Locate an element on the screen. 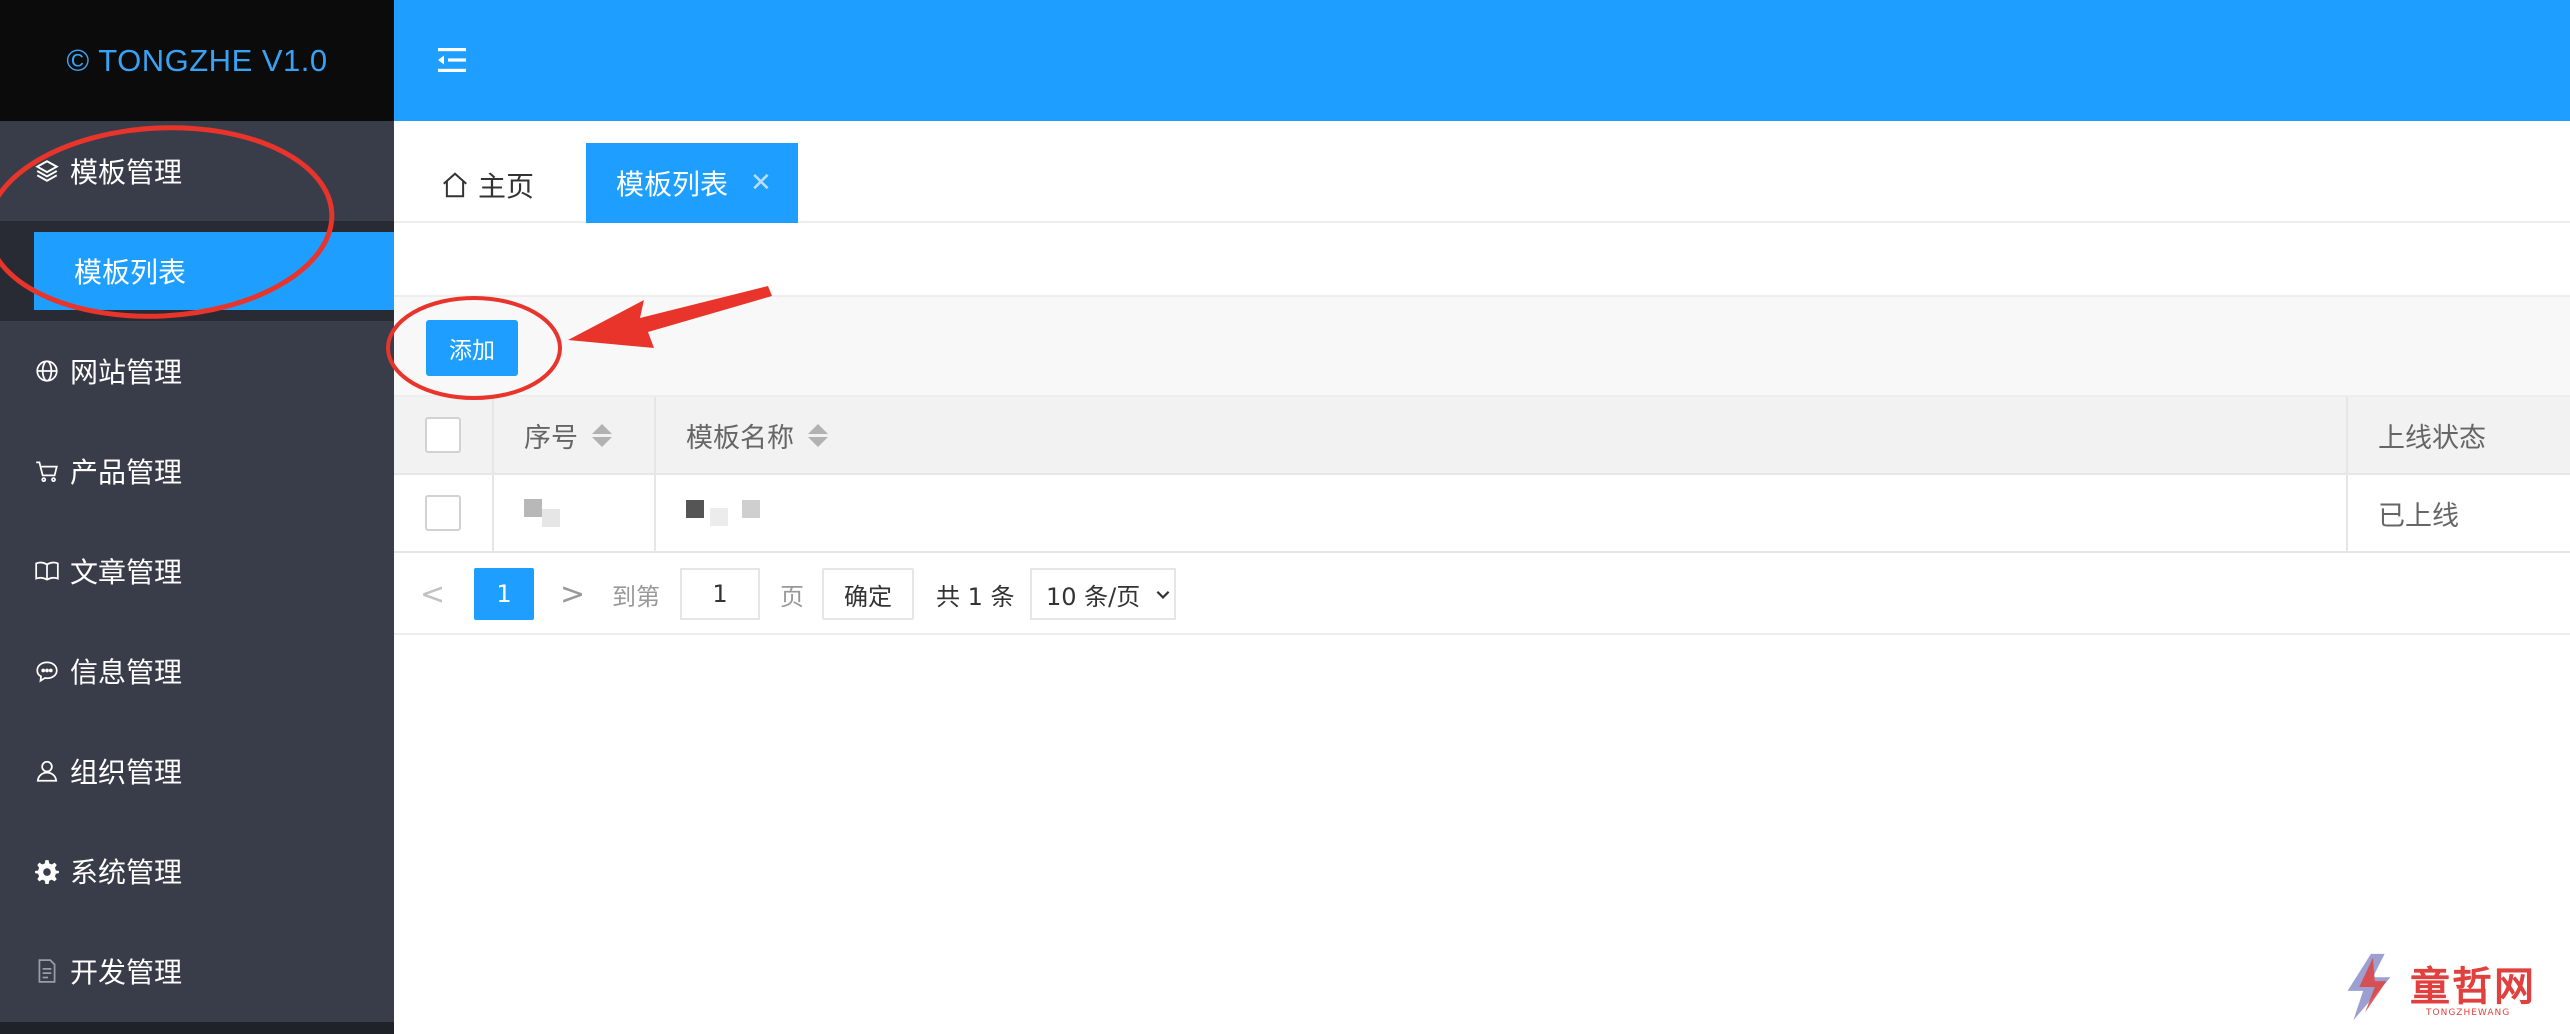  menu-fold-icon is located at coordinates (452, 60).